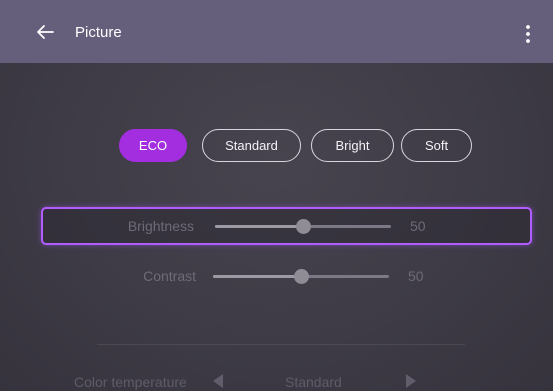  Describe the element at coordinates (416, 276) in the screenshot. I see `contrast-value: 50` at that location.